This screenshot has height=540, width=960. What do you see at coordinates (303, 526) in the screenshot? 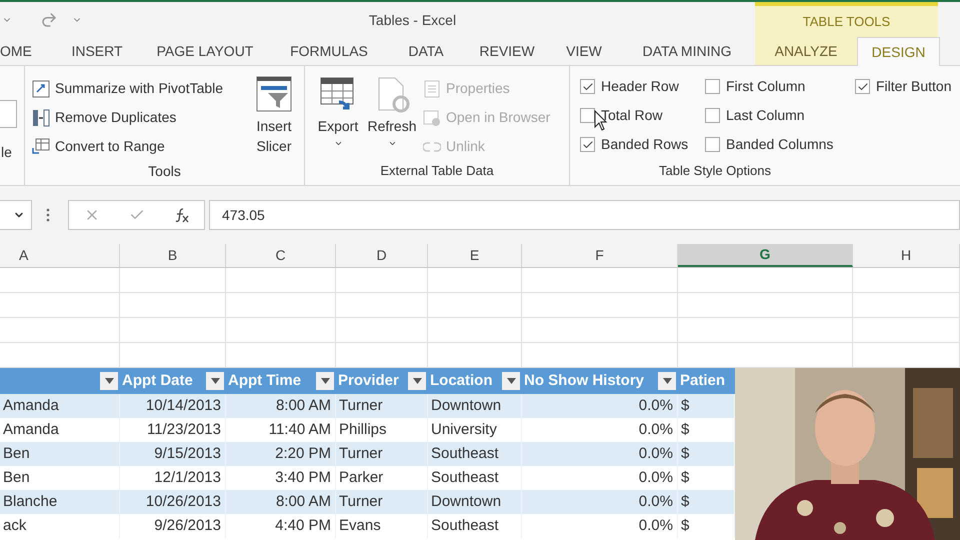
I see `table-cell-text: 4:40 PM` at bounding box center [303, 526].